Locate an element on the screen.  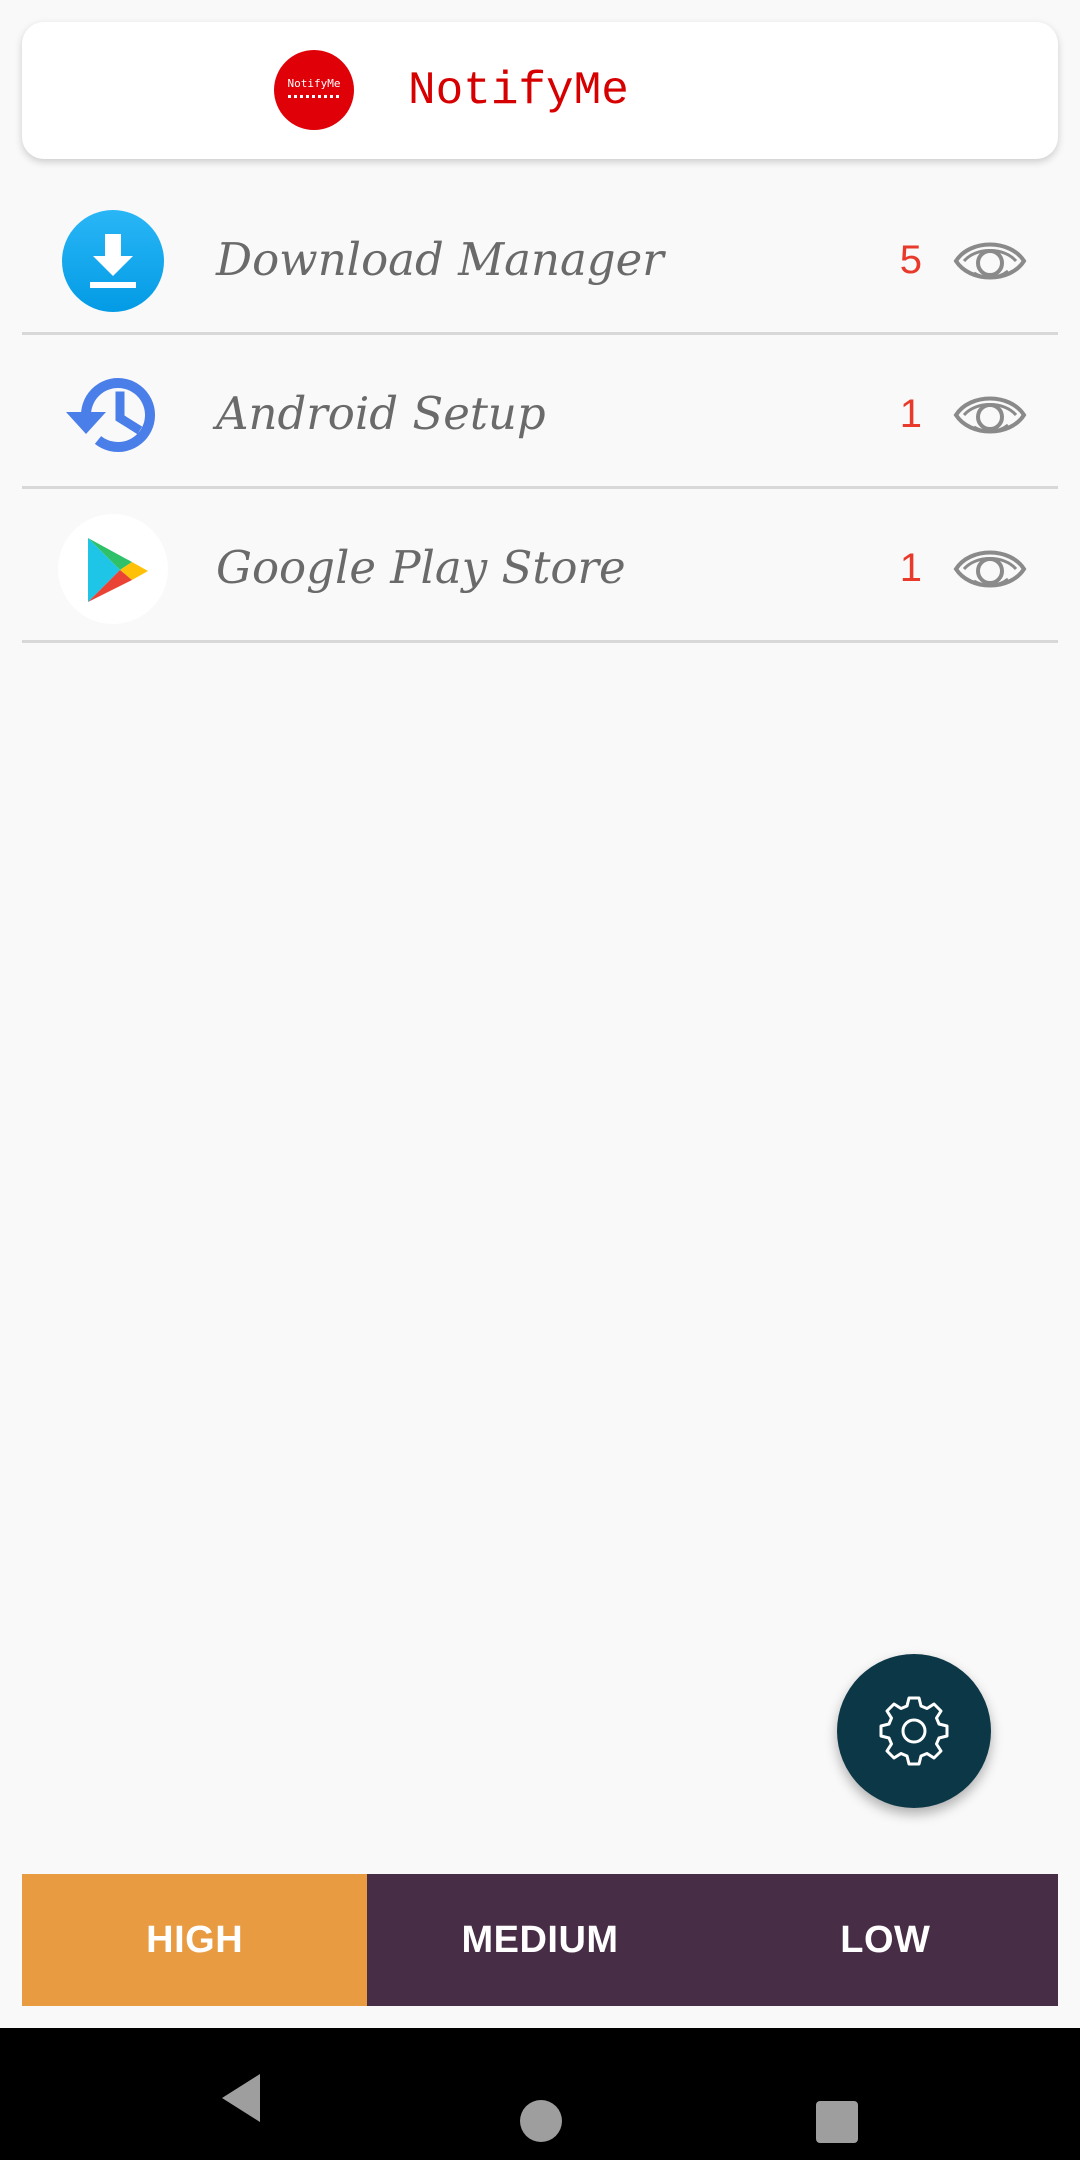
google-play-icon is located at coordinates (113, 569).